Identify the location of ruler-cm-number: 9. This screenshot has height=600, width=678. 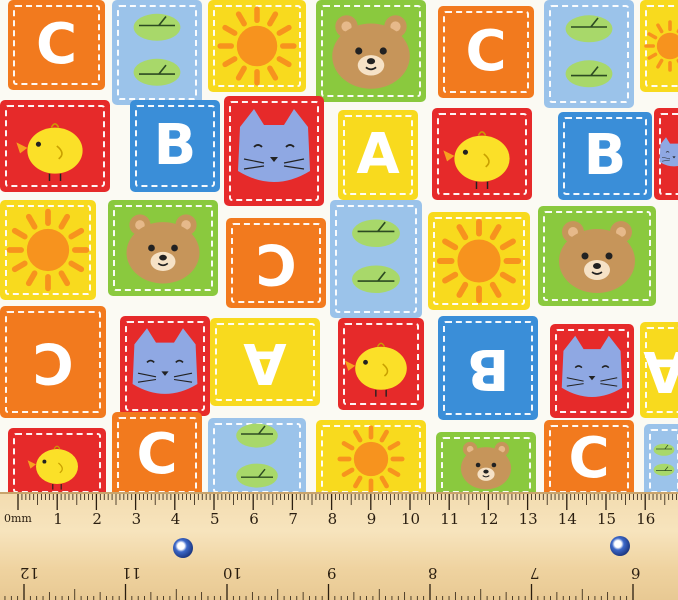
(371, 519).